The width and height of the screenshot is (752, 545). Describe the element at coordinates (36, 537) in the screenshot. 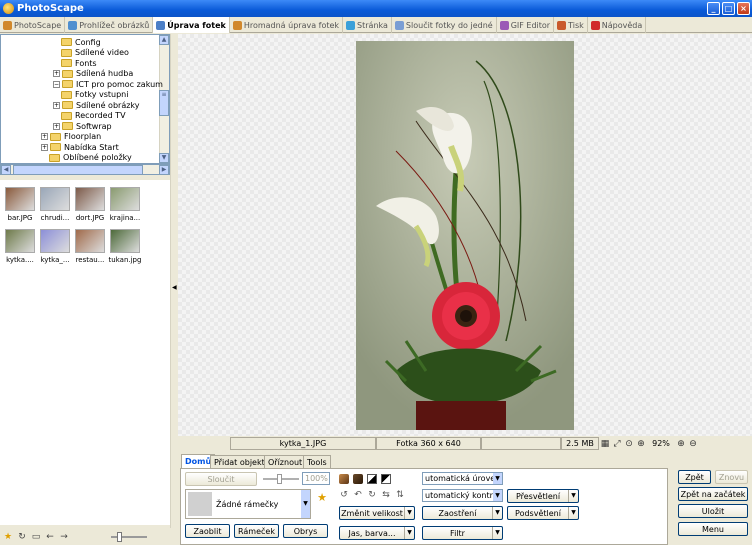

I see `folder-icon: ▭` at that location.